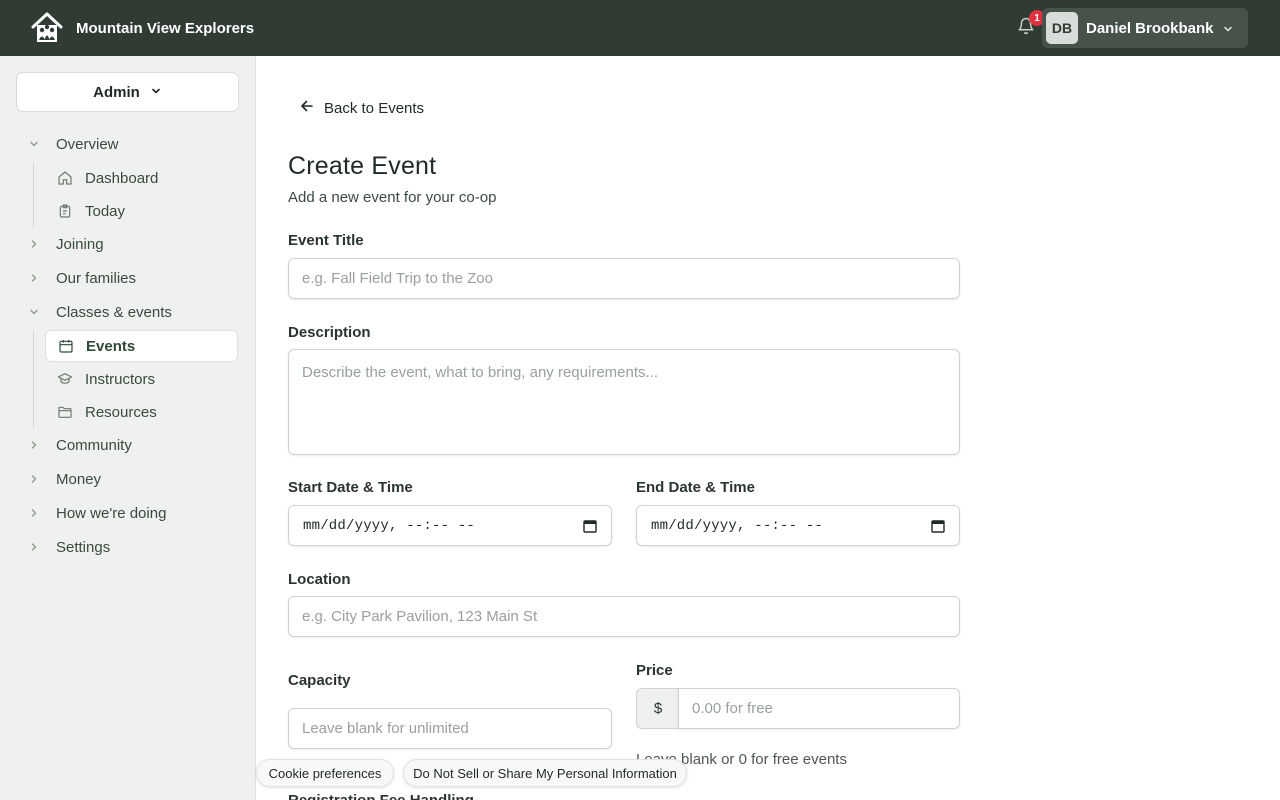  Describe the element at coordinates (96, 278) in the screenshot. I see `sidebar-group-label: Our families` at that location.